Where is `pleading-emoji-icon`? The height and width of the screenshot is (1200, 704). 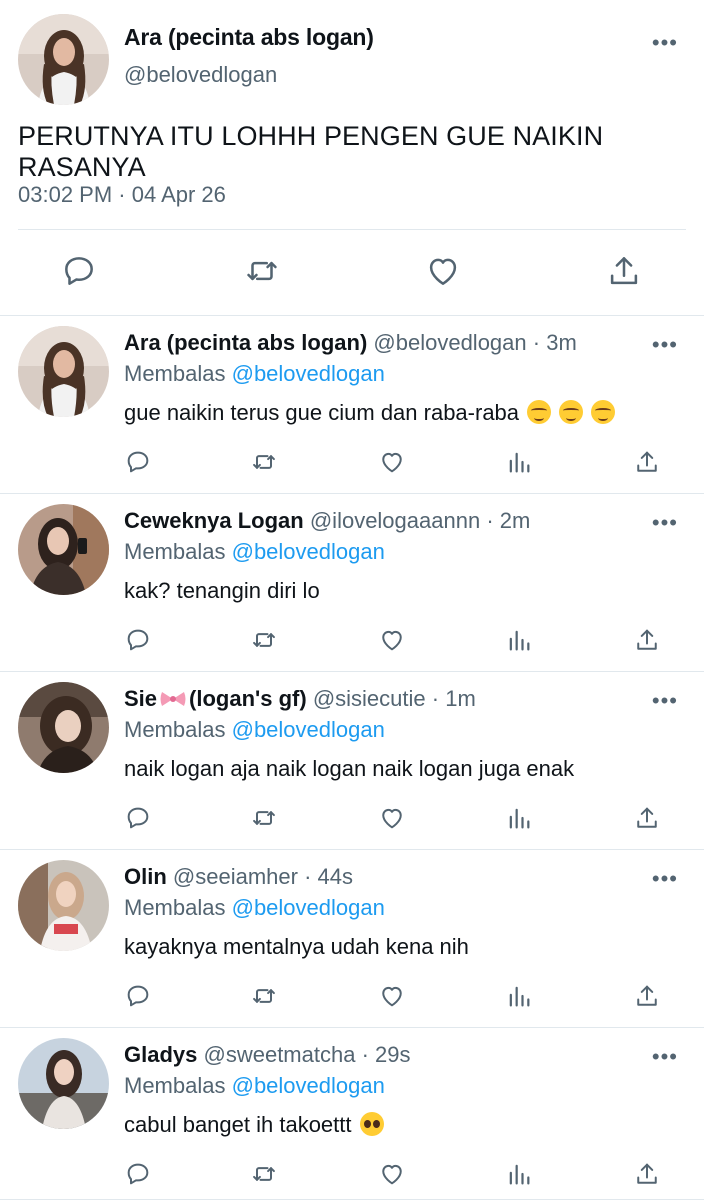
pleading-emoji-icon is located at coordinates (371, 1124).